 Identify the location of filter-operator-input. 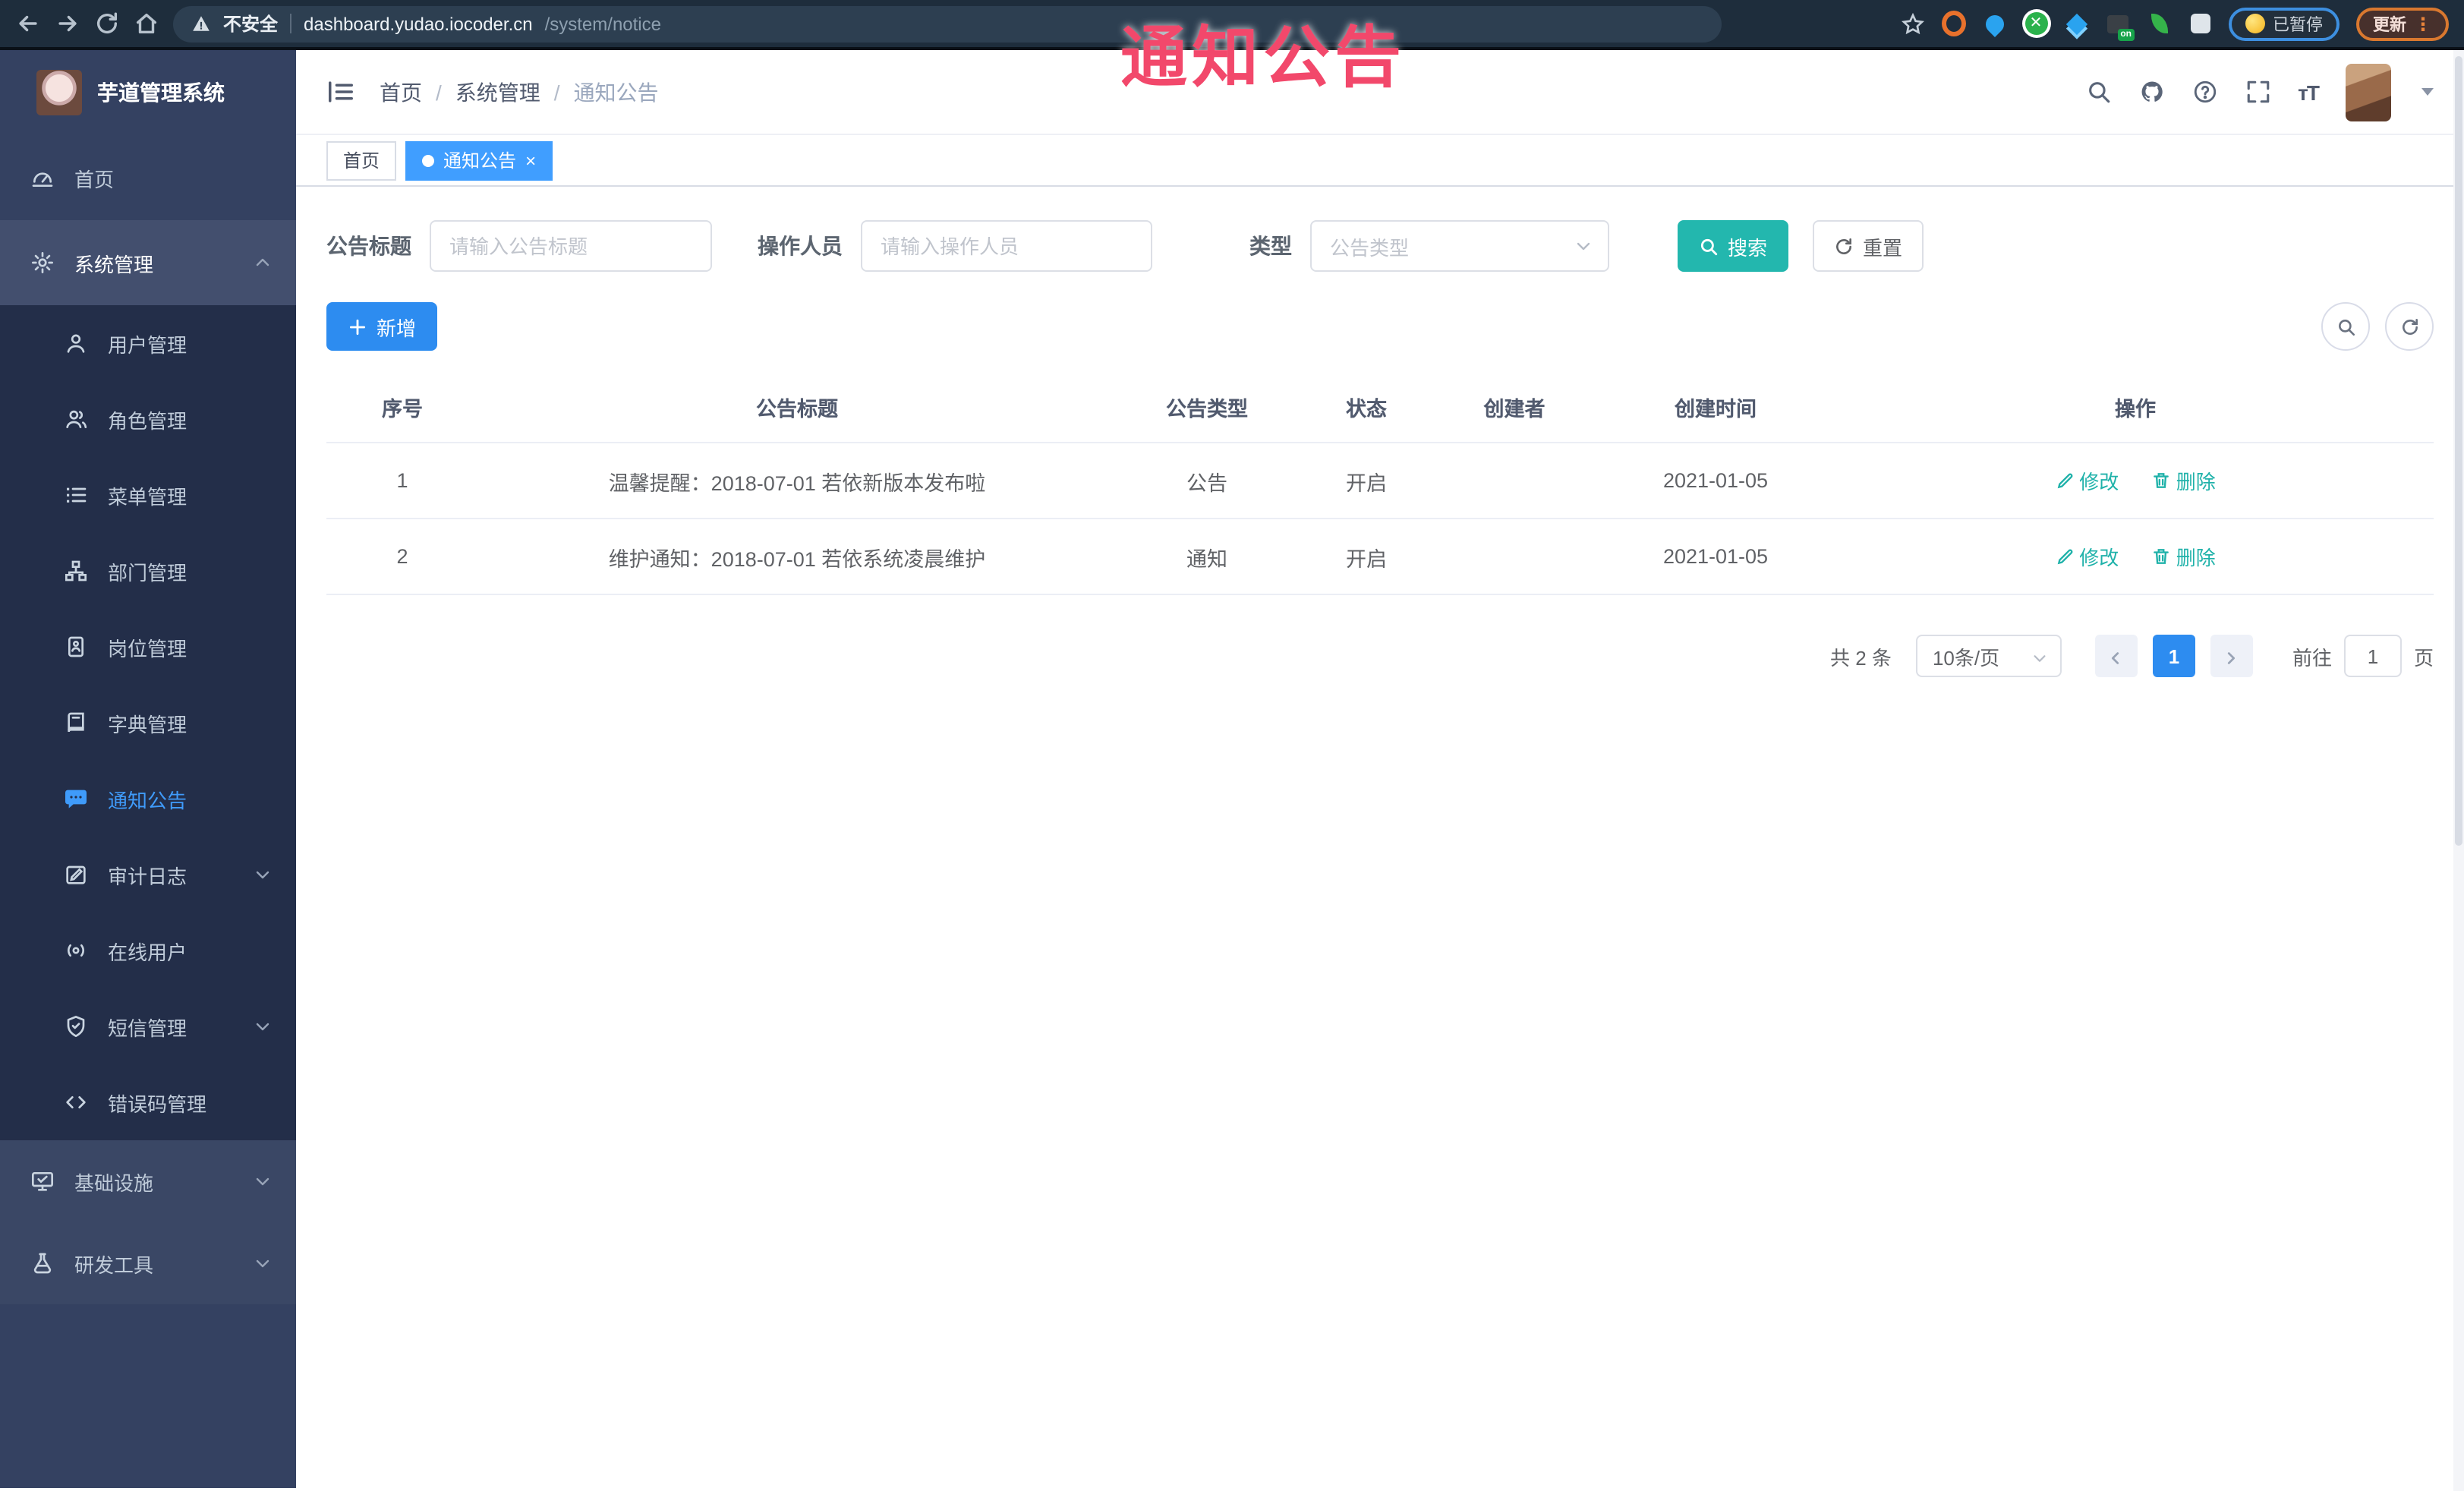
(1007, 246).